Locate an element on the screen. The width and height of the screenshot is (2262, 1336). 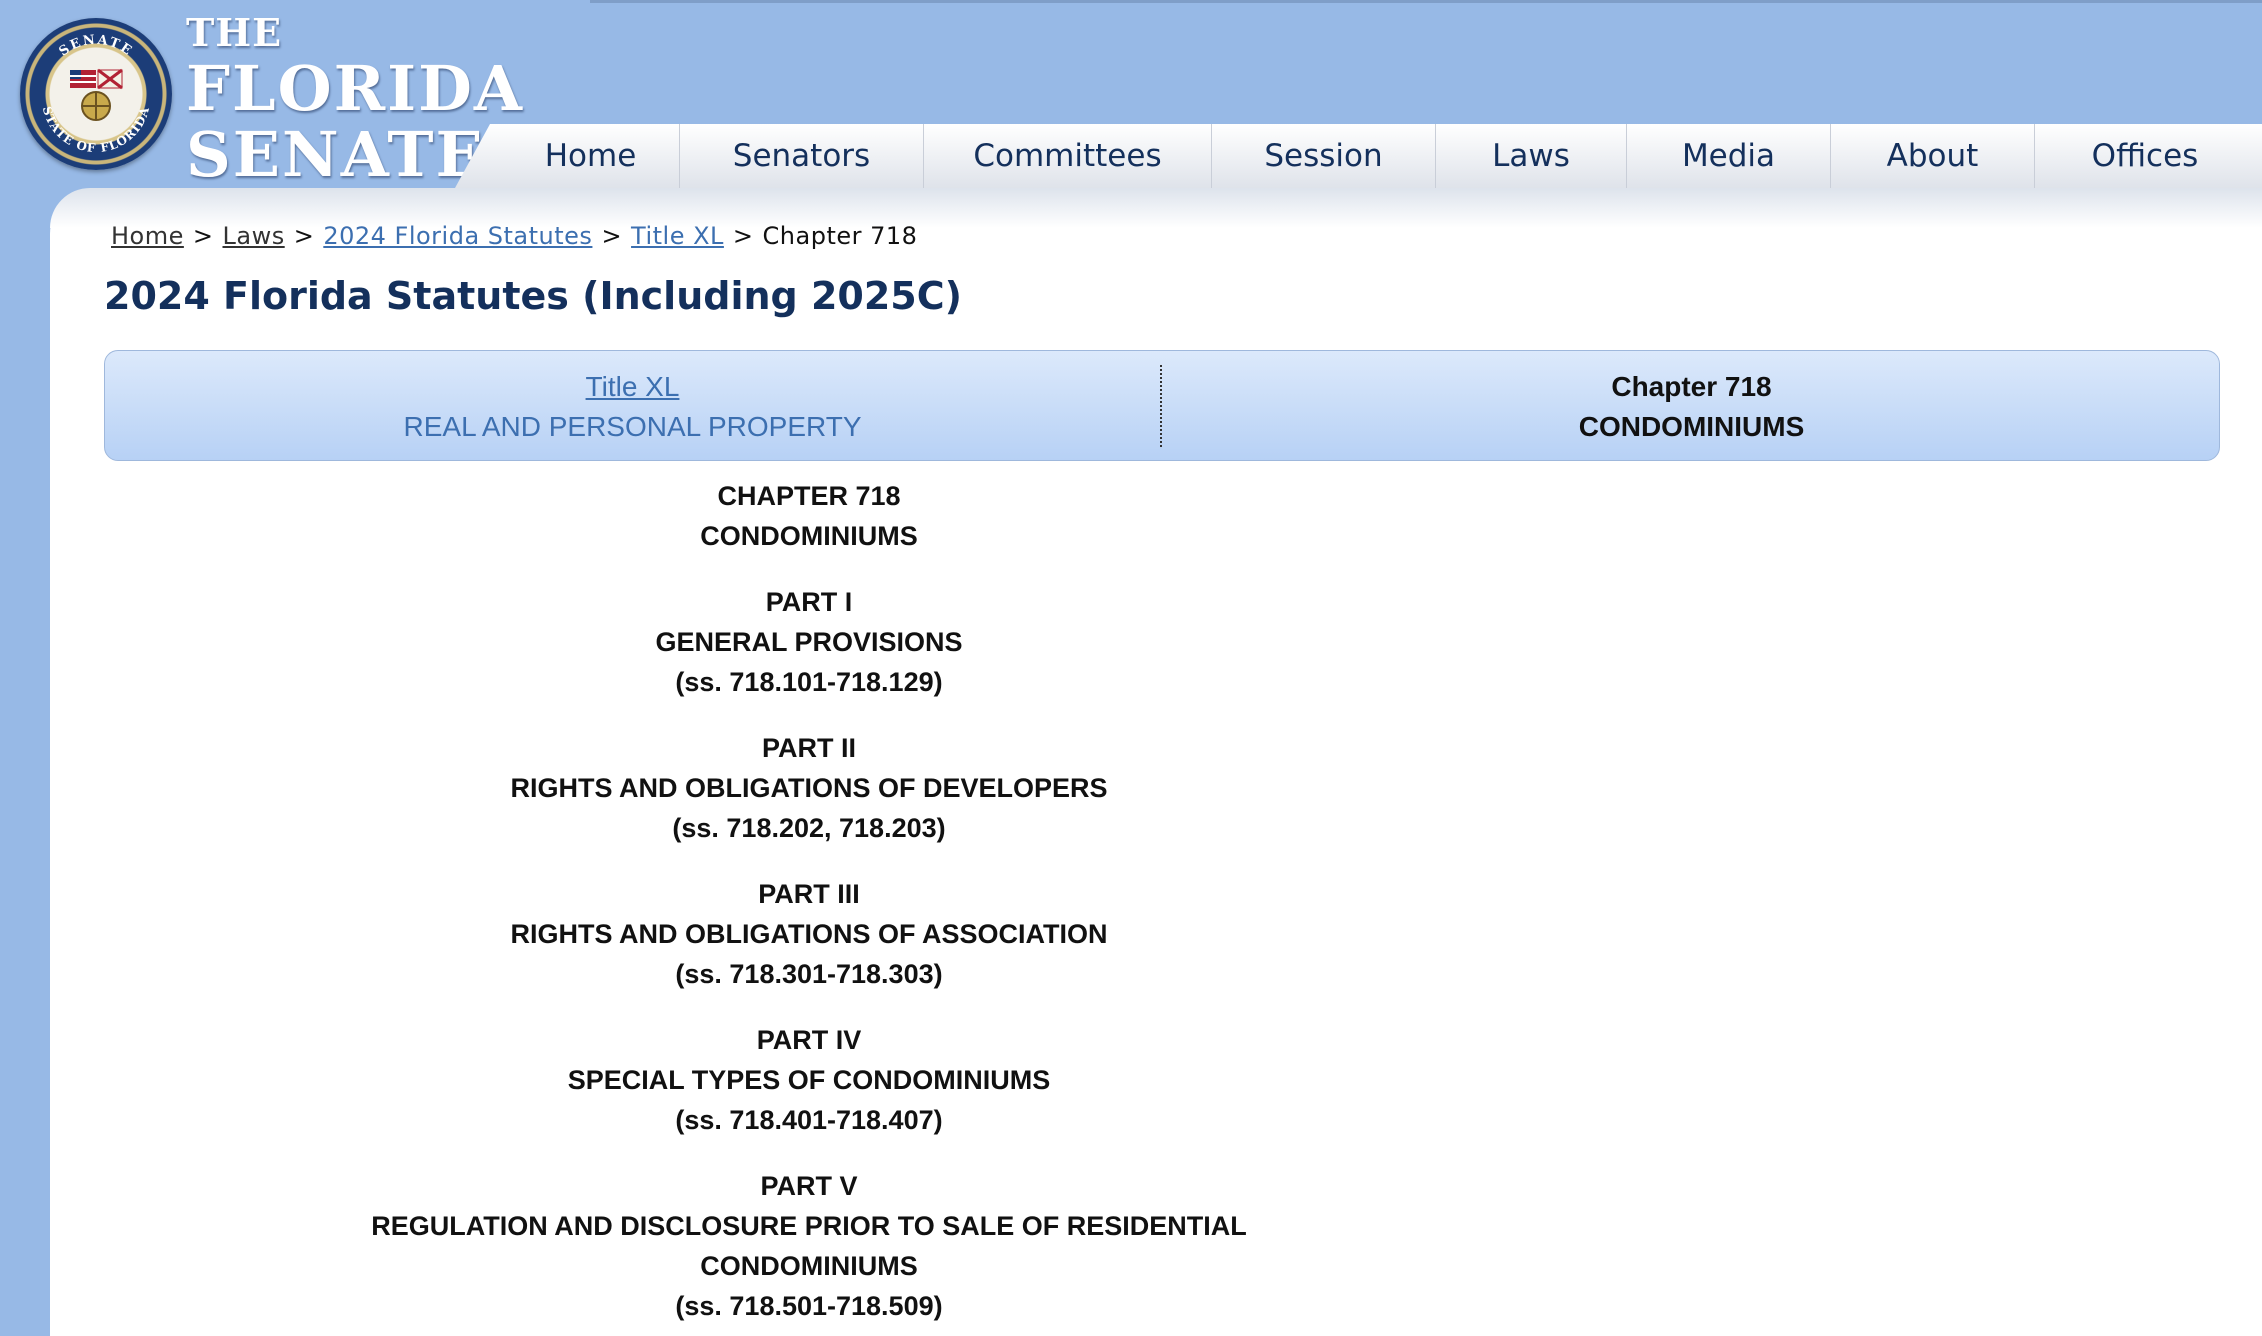
nav-committees: Committees is located at coordinates (1068, 156).